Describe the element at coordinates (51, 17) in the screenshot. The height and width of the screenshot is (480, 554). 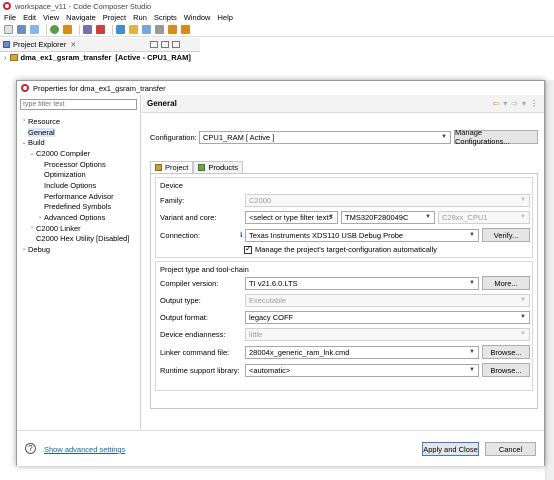
I see `menu-view: View` at that location.